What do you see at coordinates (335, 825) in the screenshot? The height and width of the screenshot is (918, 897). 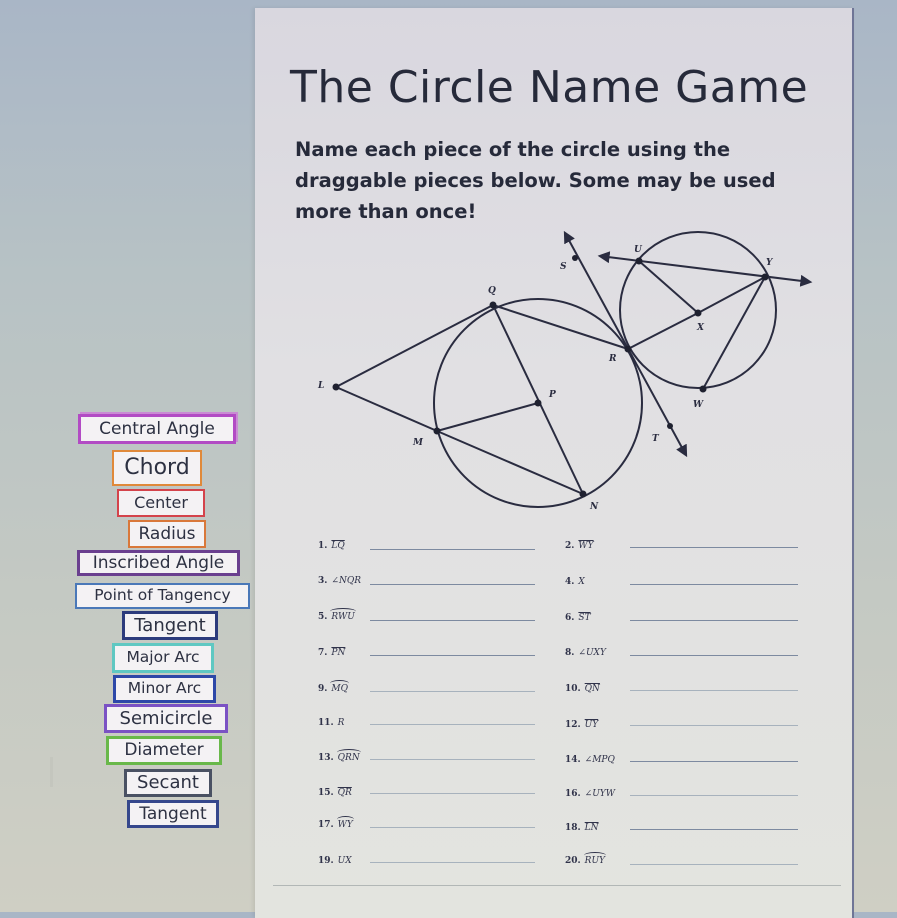 I see `question-17: 17. WY` at bounding box center [335, 825].